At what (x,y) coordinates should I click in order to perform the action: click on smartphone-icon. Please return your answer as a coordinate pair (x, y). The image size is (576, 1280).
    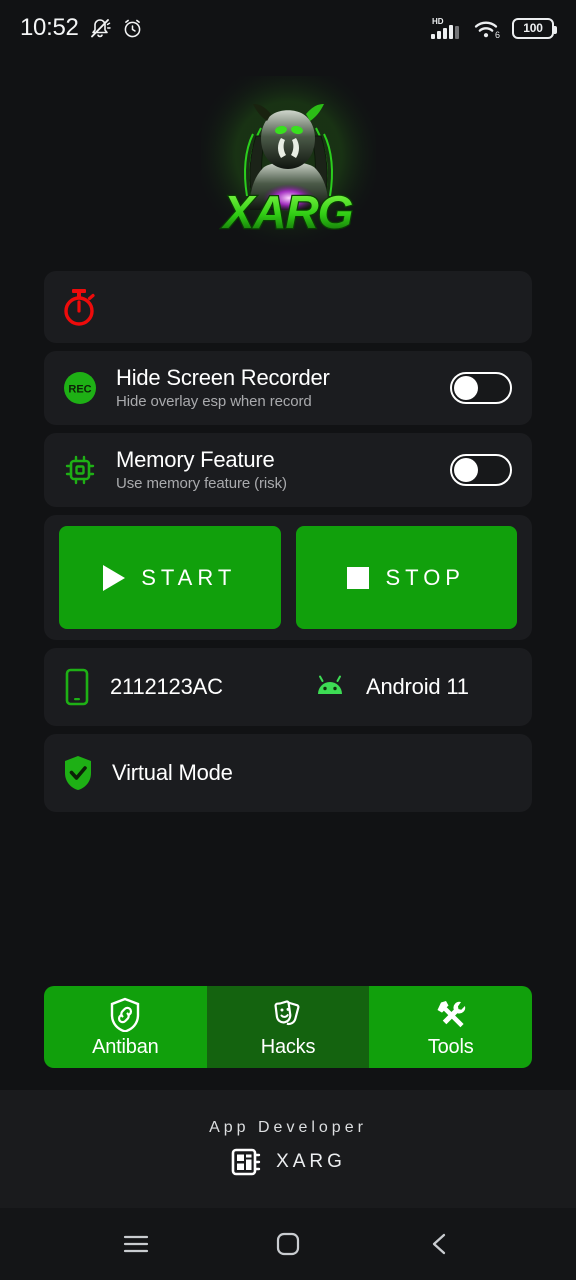
    Looking at the image, I should click on (77, 687).